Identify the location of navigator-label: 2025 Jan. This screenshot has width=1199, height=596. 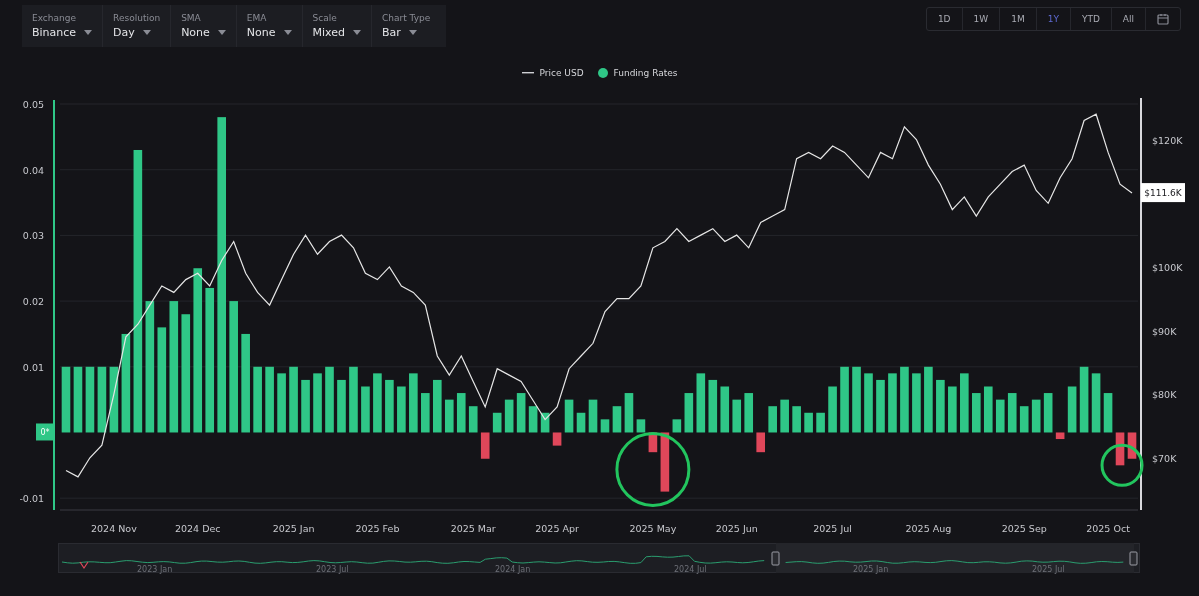
(871, 569).